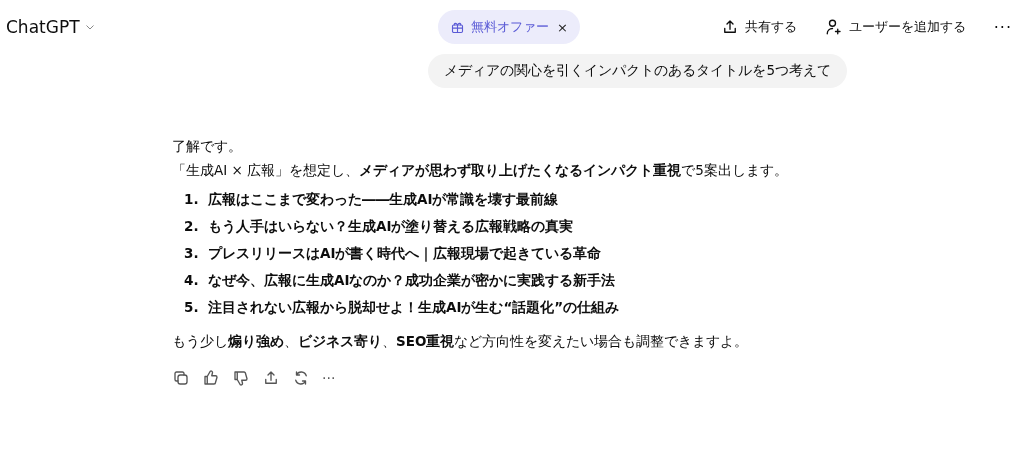 The height and width of the screenshot is (455, 1024). What do you see at coordinates (191, 199) in the screenshot?
I see `list-number: 1.` at bounding box center [191, 199].